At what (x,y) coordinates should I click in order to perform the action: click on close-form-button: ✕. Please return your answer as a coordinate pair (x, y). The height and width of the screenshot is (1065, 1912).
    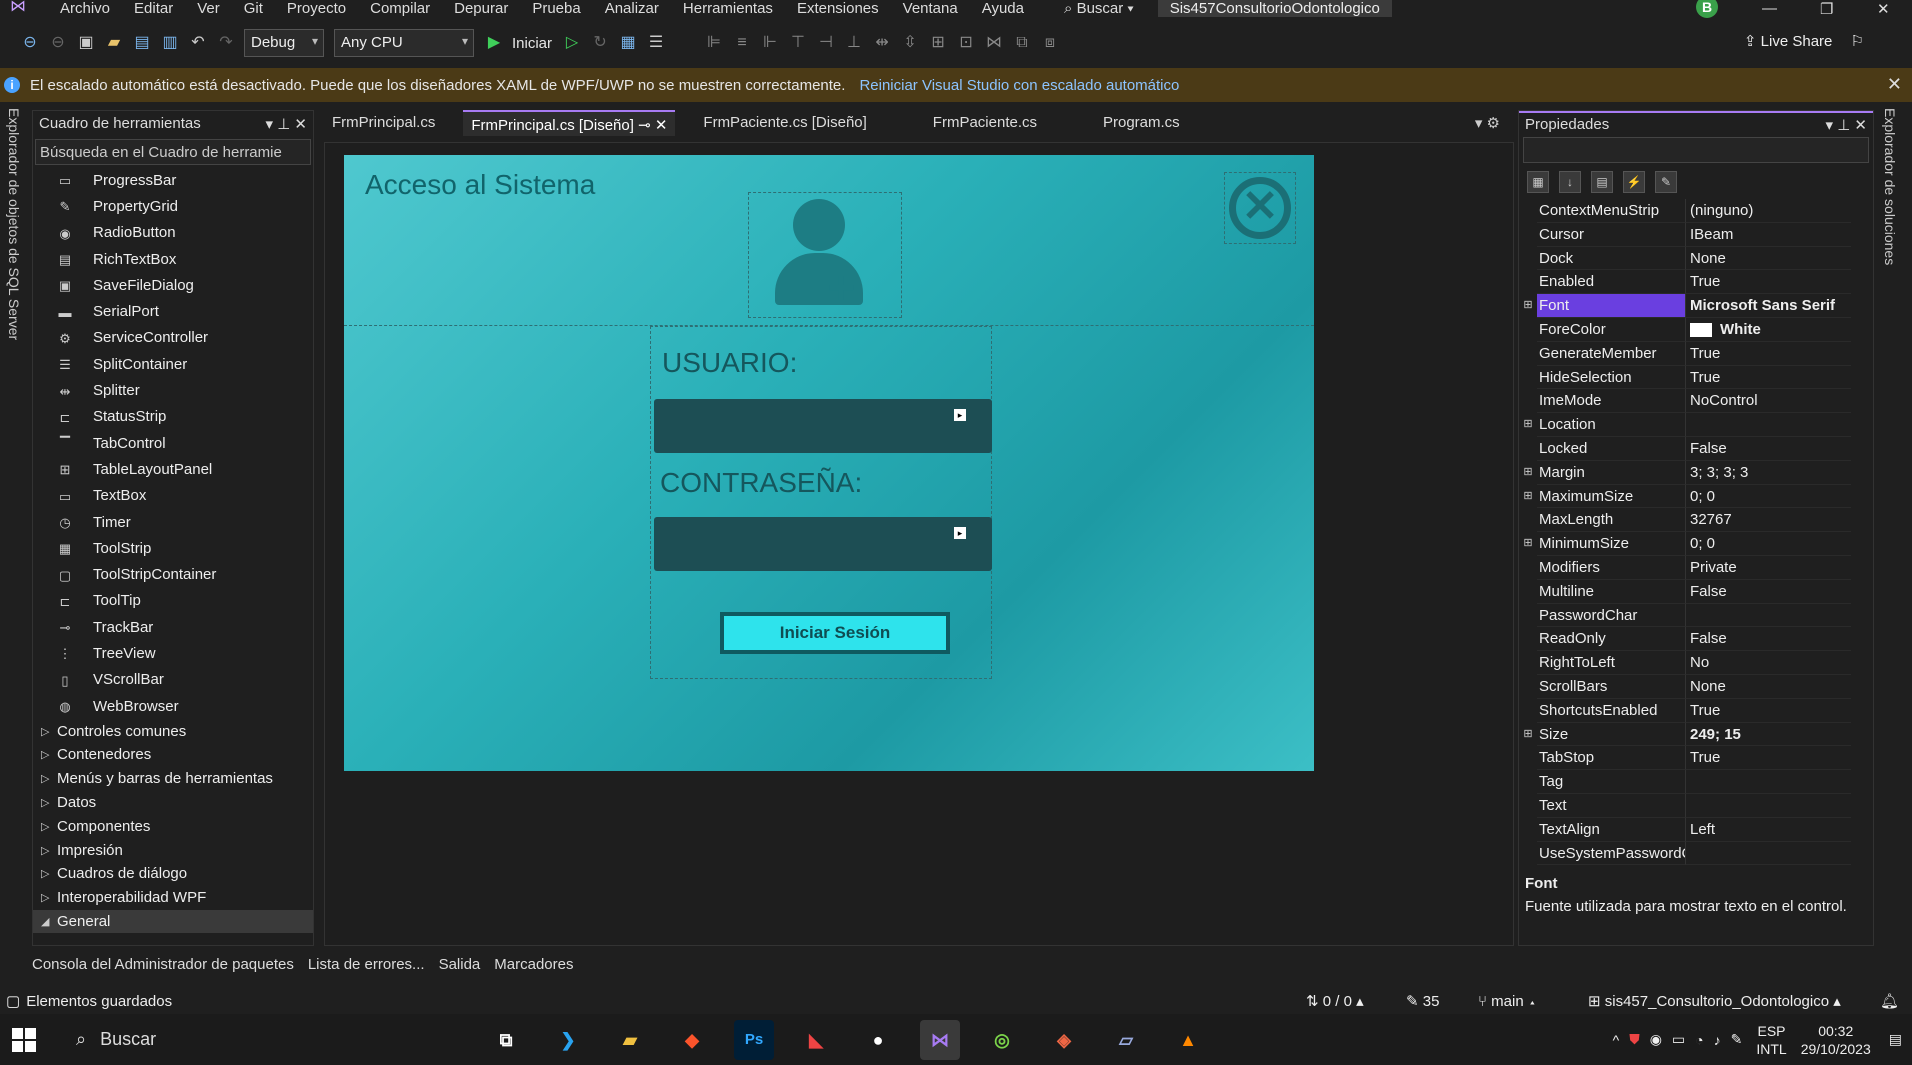
    Looking at the image, I should click on (1260, 208).